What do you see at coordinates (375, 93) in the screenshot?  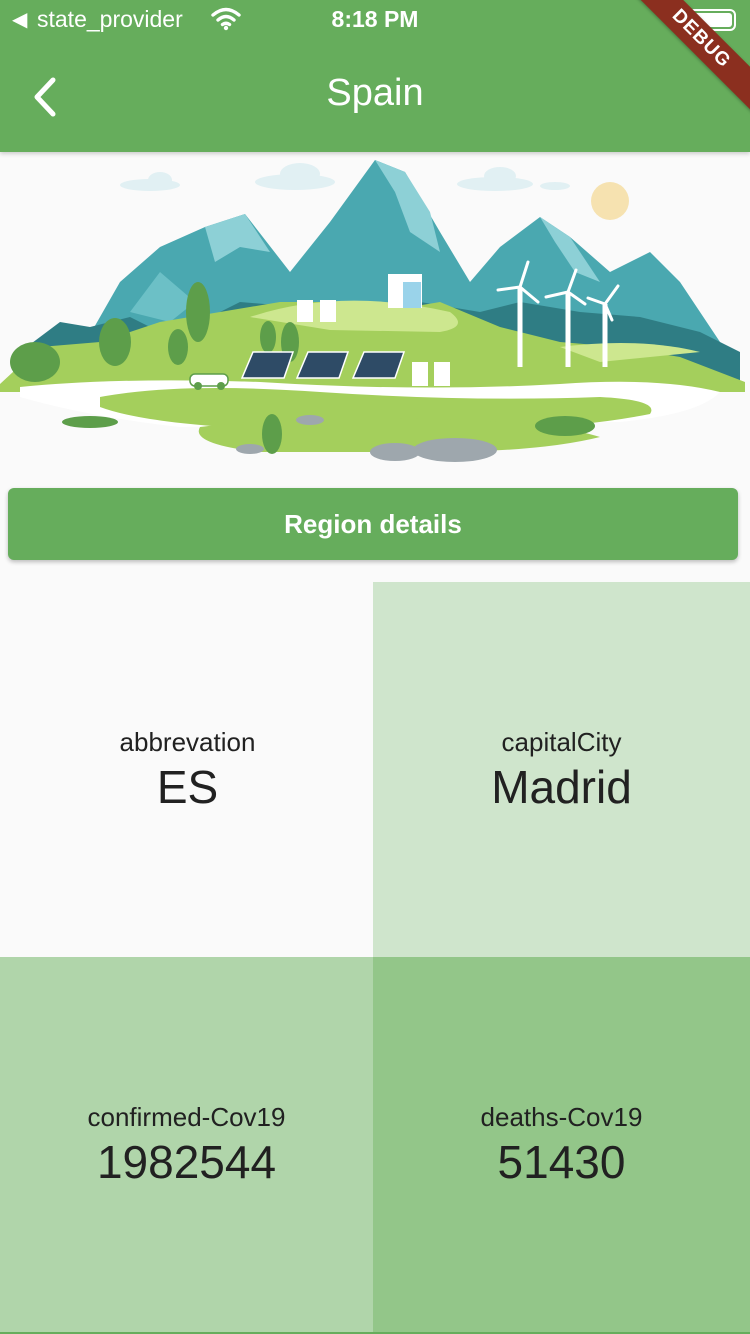 I see `page-title: Spain` at bounding box center [375, 93].